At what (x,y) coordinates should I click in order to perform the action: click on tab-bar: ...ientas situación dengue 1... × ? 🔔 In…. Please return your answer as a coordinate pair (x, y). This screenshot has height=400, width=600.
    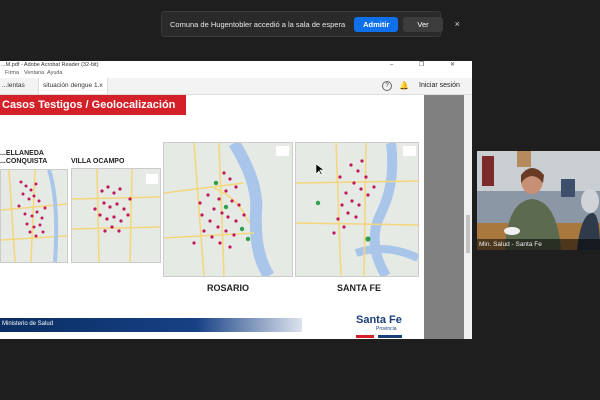
    Looking at the image, I should click on (236, 86).